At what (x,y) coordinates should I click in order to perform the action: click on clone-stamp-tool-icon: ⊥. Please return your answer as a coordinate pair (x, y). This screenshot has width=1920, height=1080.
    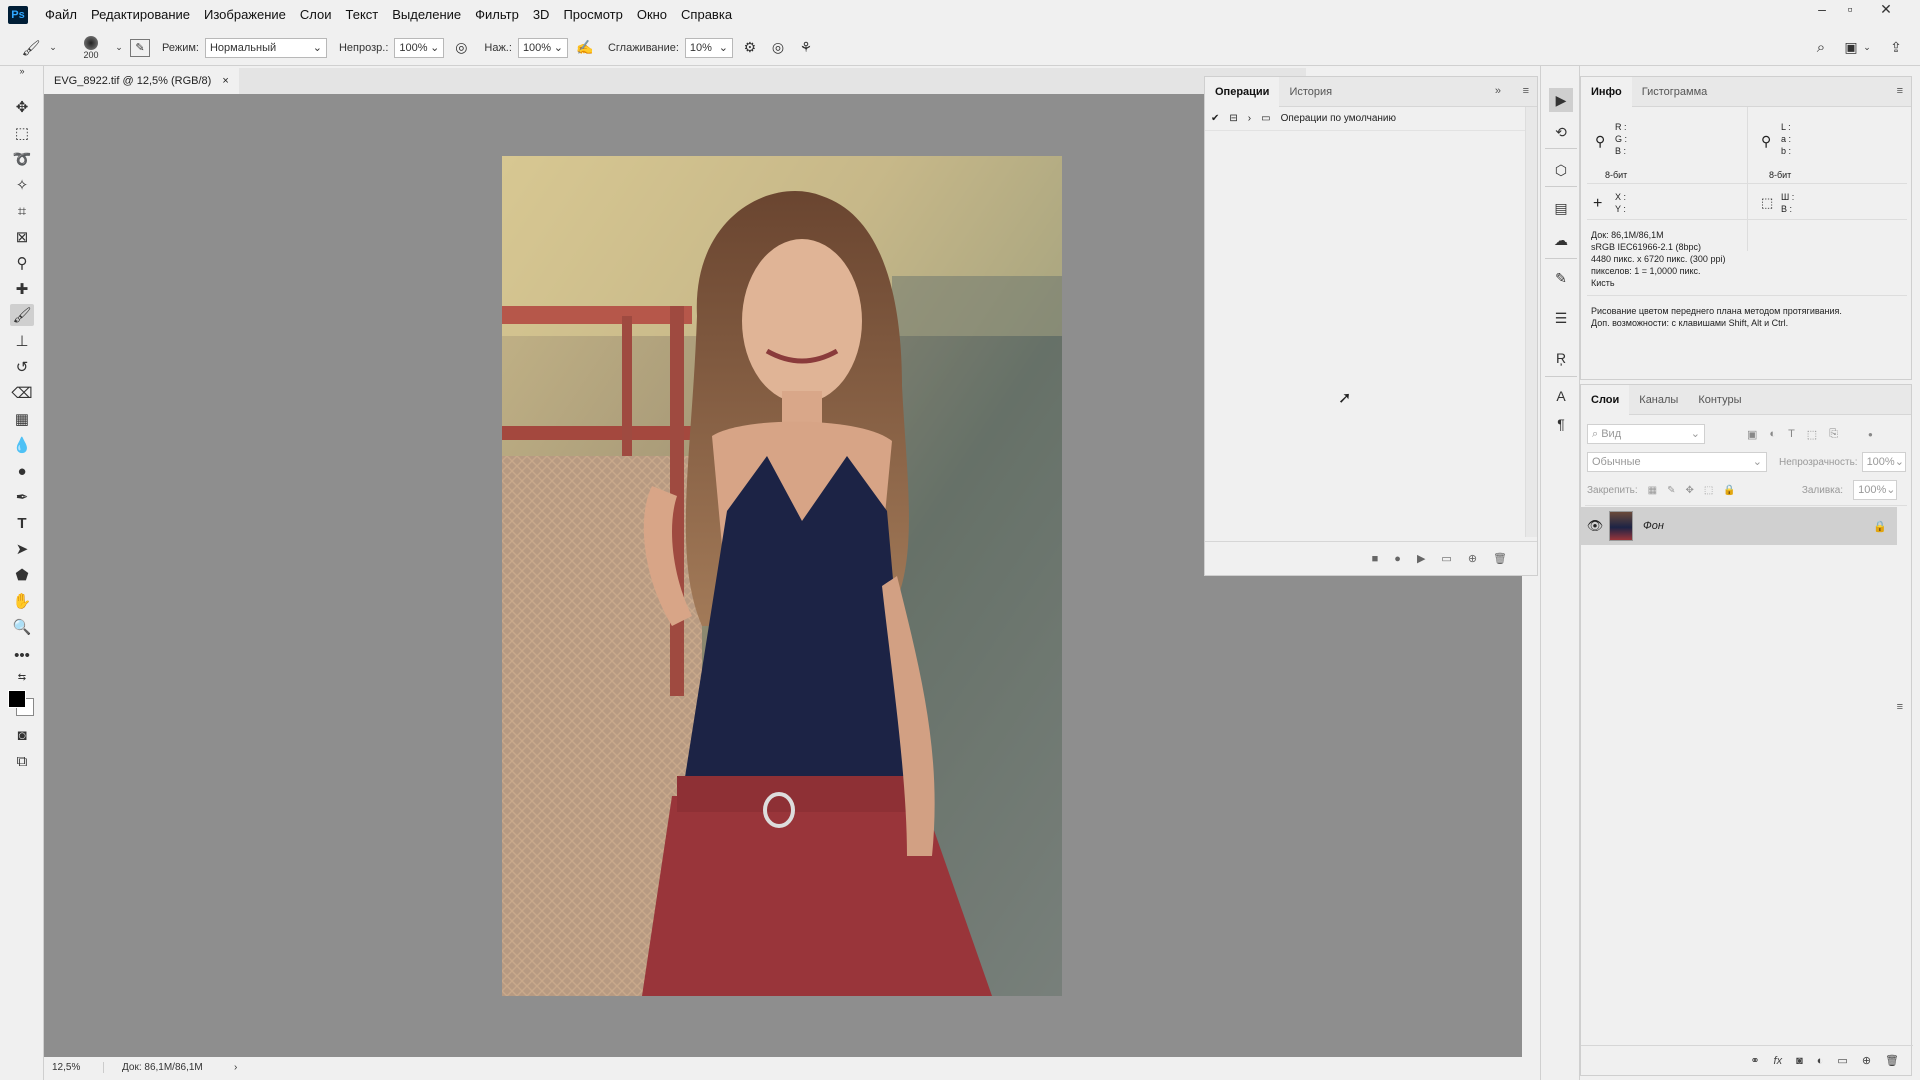
    Looking at the image, I should click on (22, 341).